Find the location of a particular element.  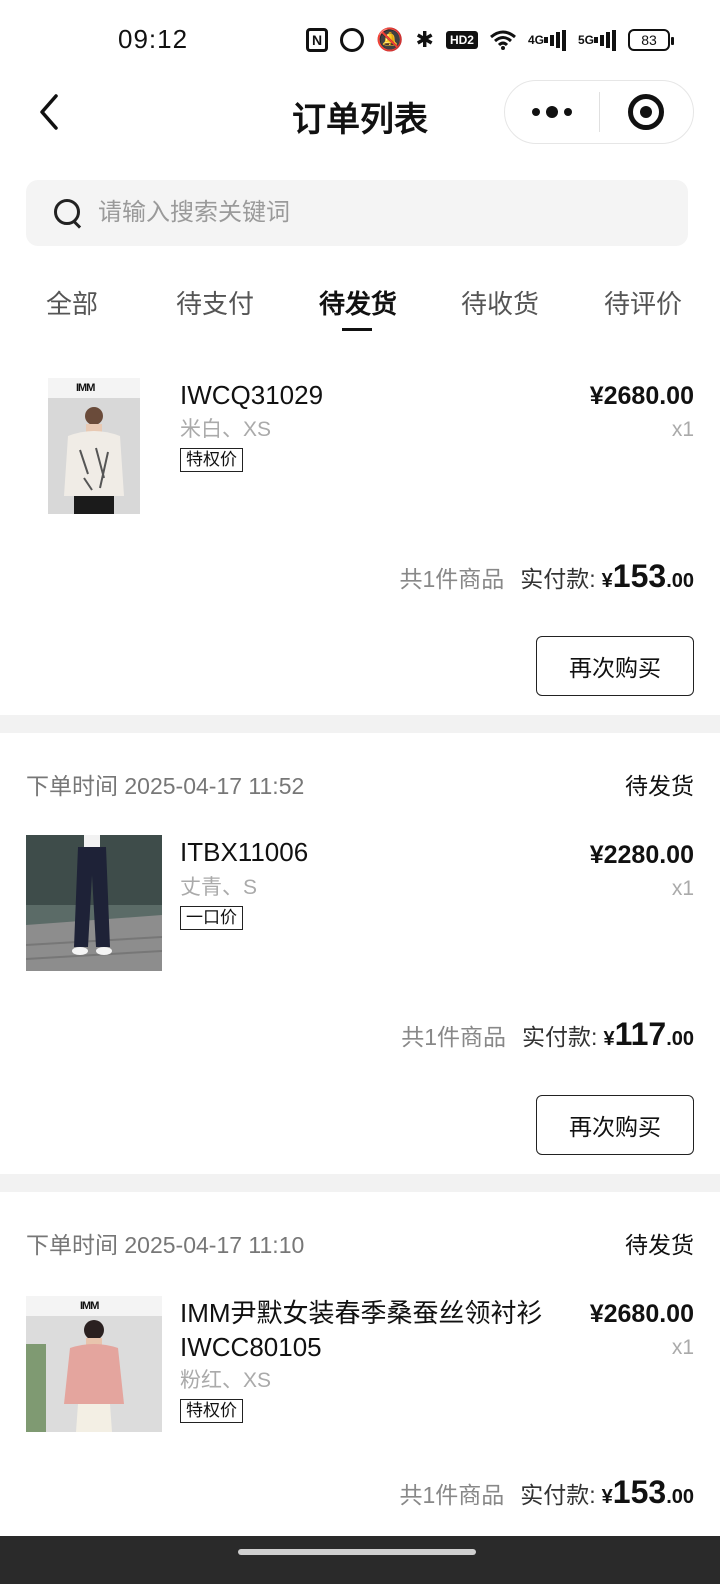

price-tag: 一口价 is located at coordinates (211, 918).